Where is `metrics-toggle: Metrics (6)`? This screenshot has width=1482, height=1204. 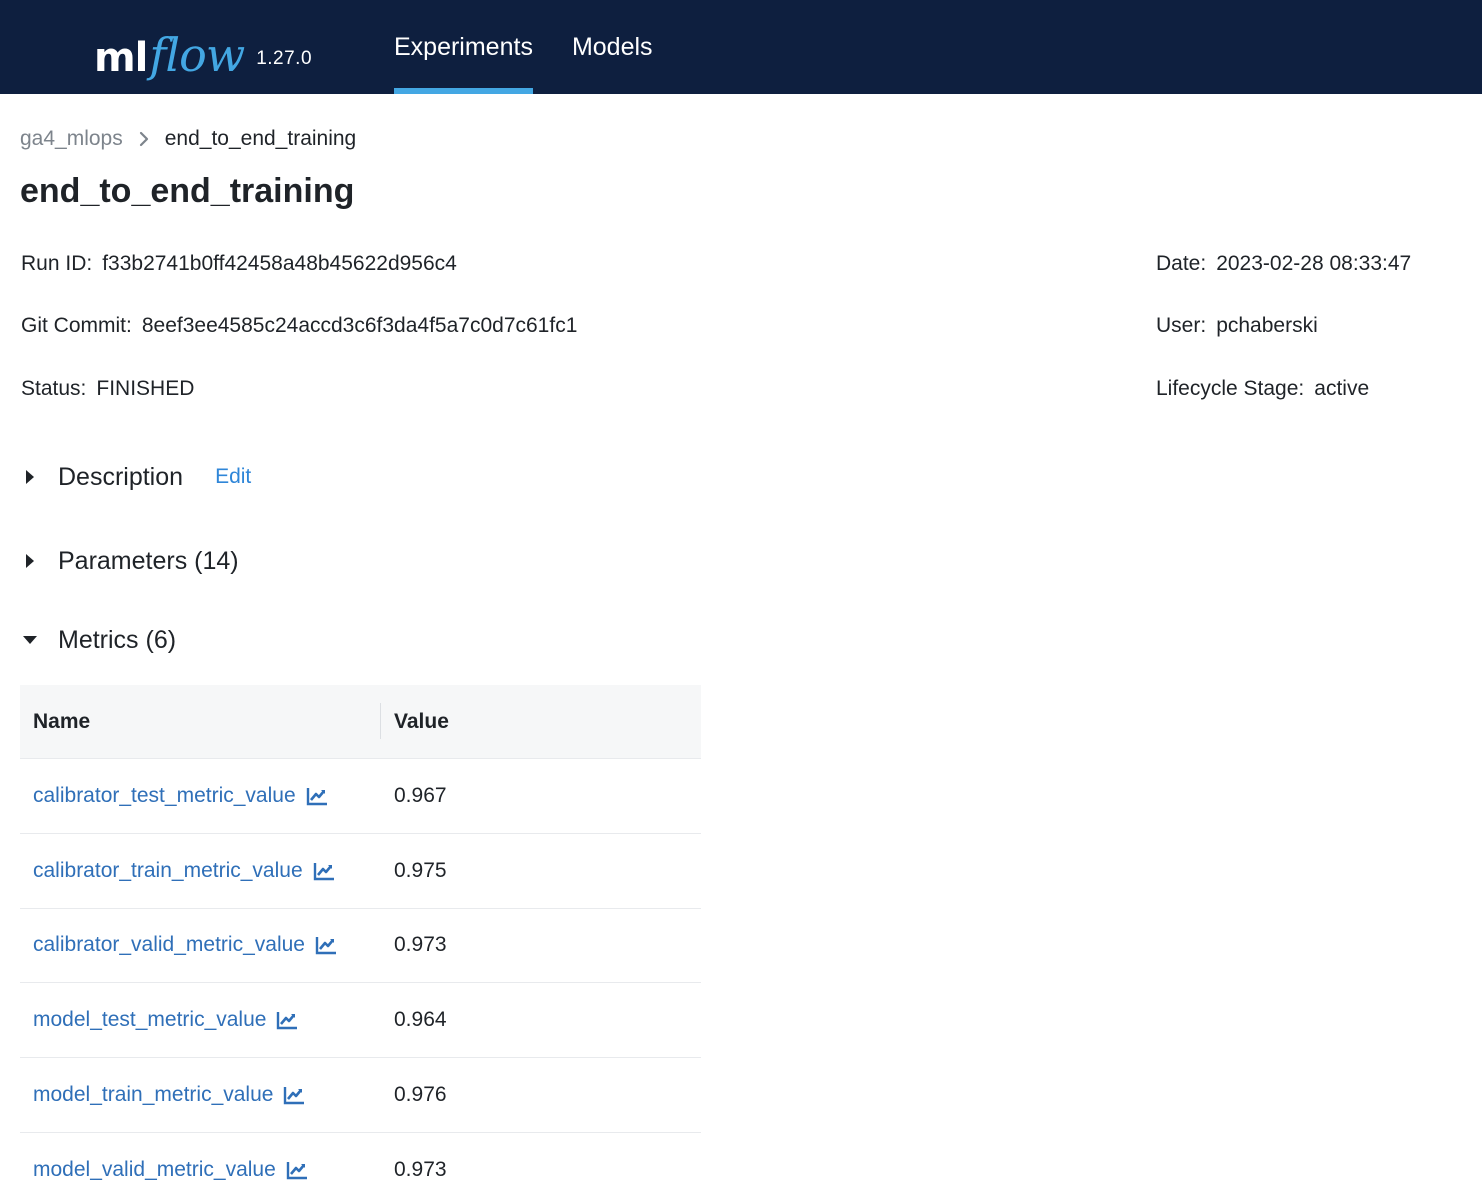
metrics-toggle: Metrics (6) is located at coordinates (117, 640).